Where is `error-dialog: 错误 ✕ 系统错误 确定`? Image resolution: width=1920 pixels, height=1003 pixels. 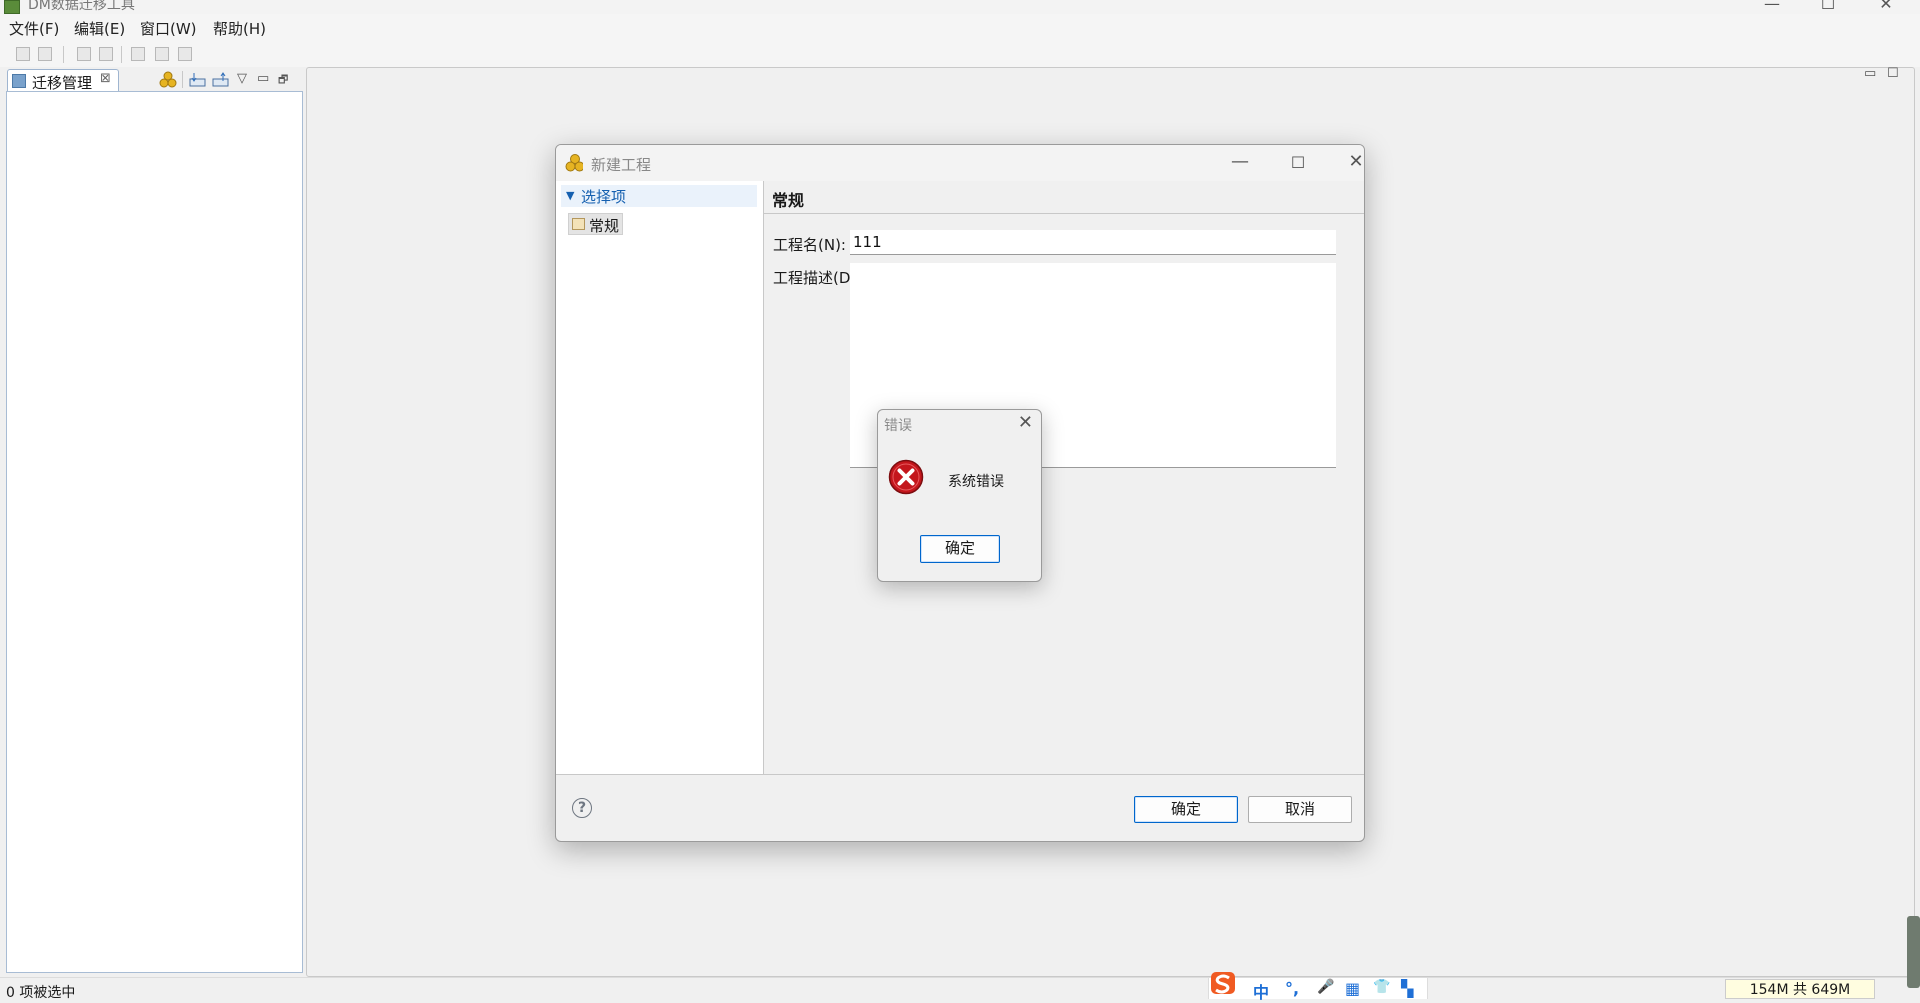 error-dialog: 错误 ✕ 系统错误 确定 is located at coordinates (959, 495).